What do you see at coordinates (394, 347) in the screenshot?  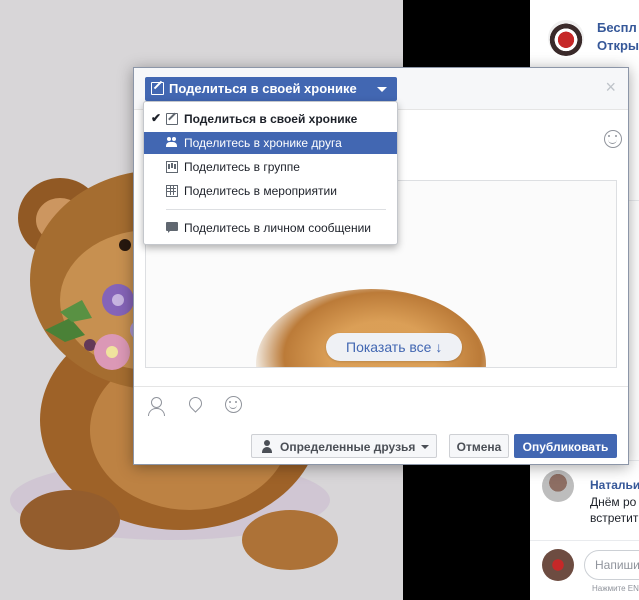 I see `show-all-button: Показать все ↓` at bounding box center [394, 347].